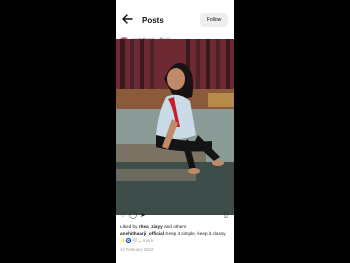  Describe the element at coordinates (175, 226) in the screenshot. I see `liked-by-suffix: and others` at that location.